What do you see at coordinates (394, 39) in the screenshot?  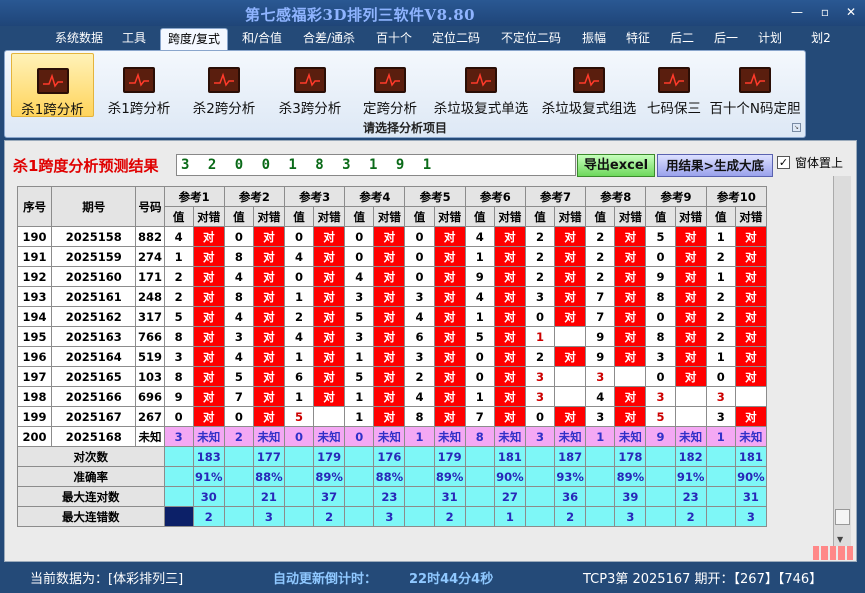 I see `menu-hundred-ten-unit: 百十个` at bounding box center [394, 39].